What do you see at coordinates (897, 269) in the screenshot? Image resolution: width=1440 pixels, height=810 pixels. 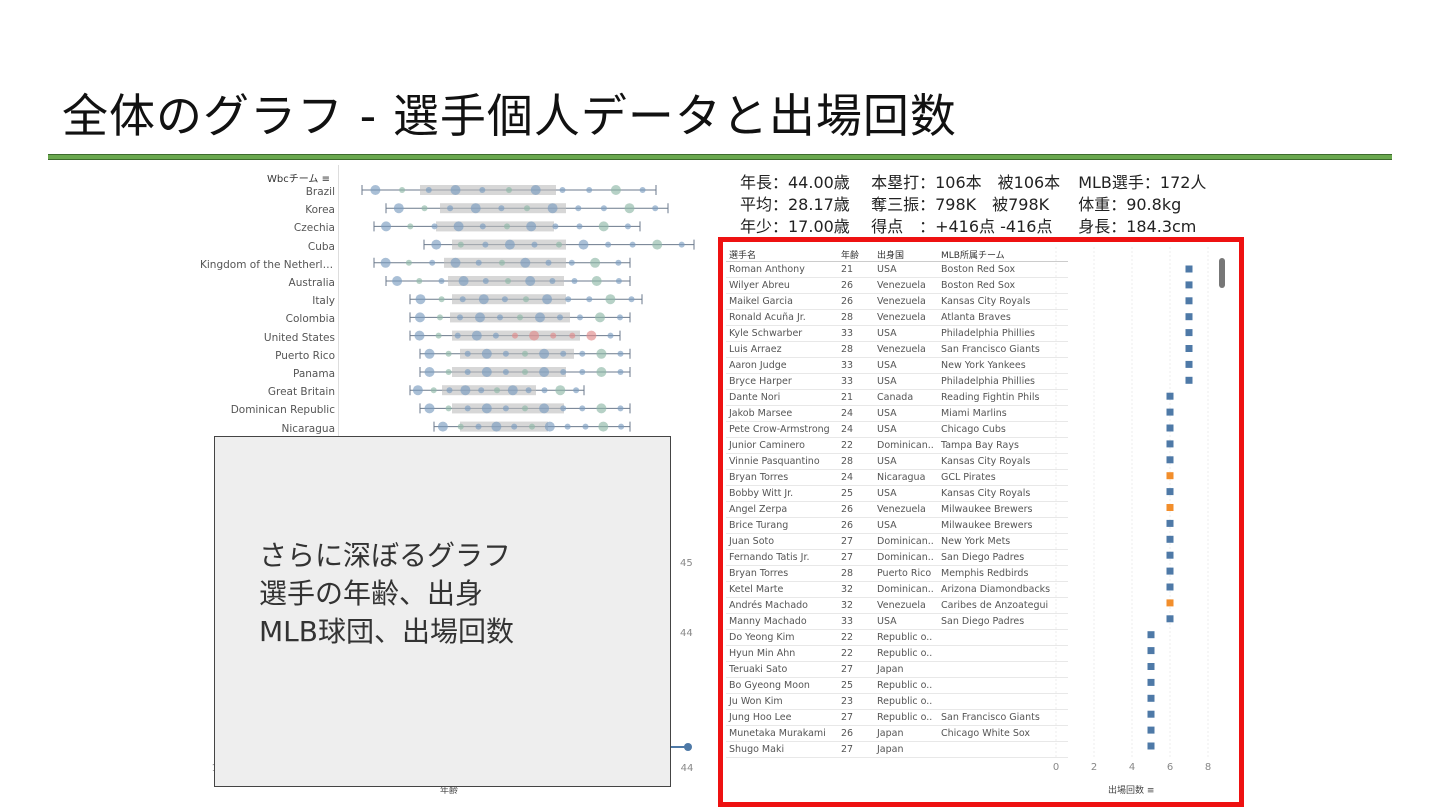 I see `table-row: Roman Anthony 21 USA Boston Red Sox` at bounding box center [897, 269].